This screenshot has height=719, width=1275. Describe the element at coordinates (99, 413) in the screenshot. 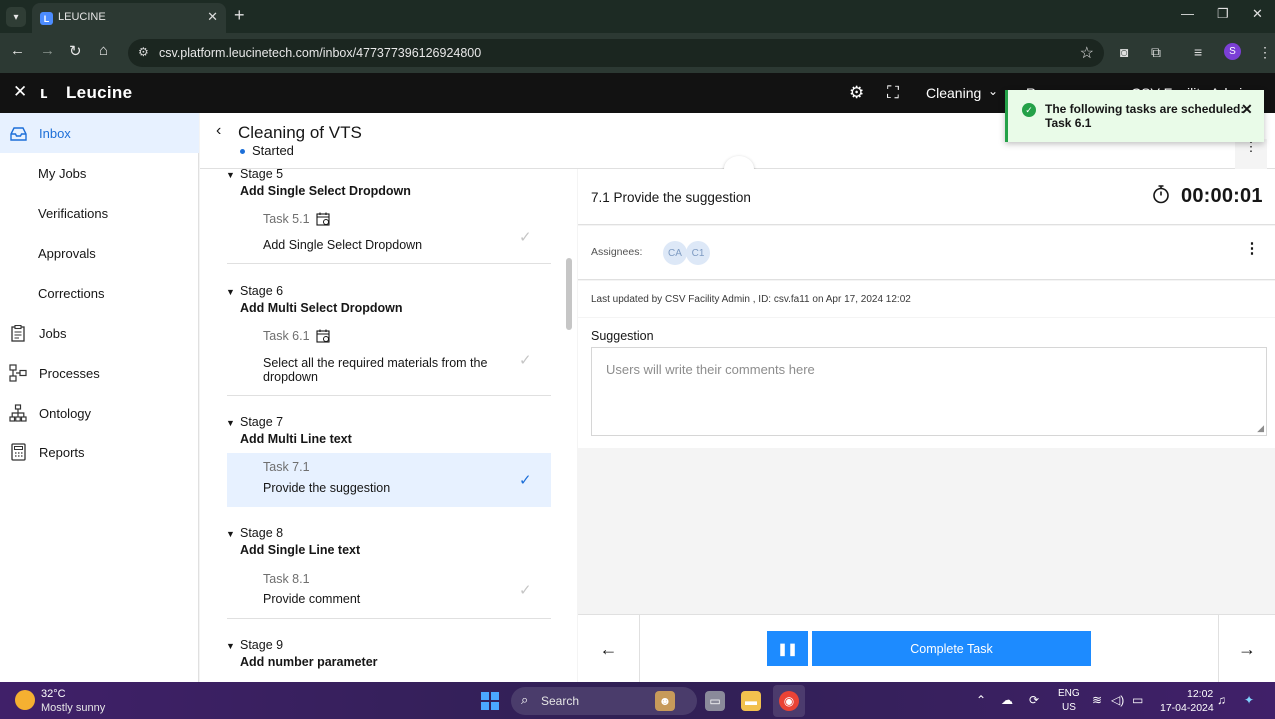

I see `sidebar-item-ontology: Ontology` at that location.